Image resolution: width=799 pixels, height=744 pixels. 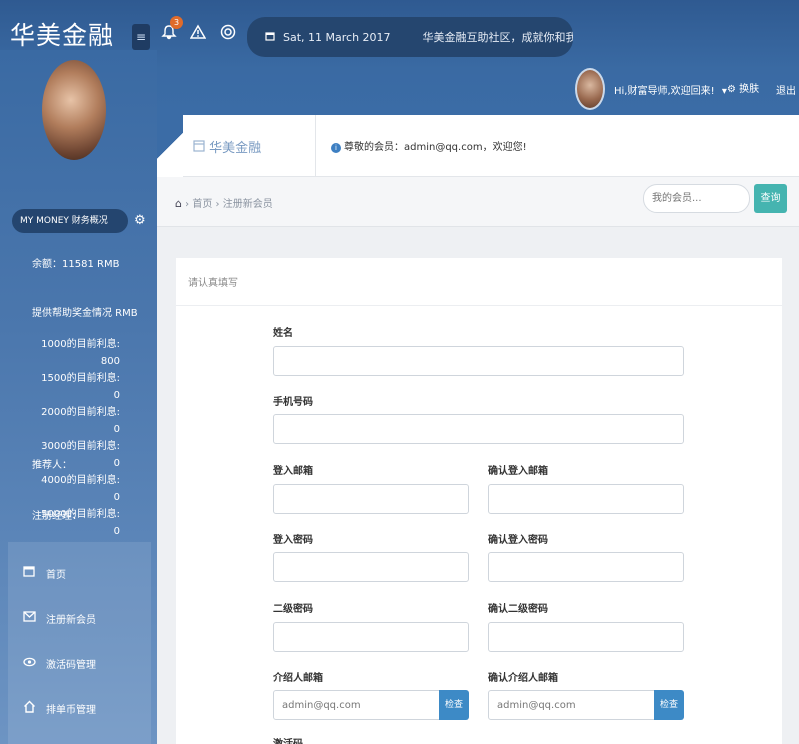 I want to click on interest-item: 1500的目前利息: 0, so click(x=80, y=387).